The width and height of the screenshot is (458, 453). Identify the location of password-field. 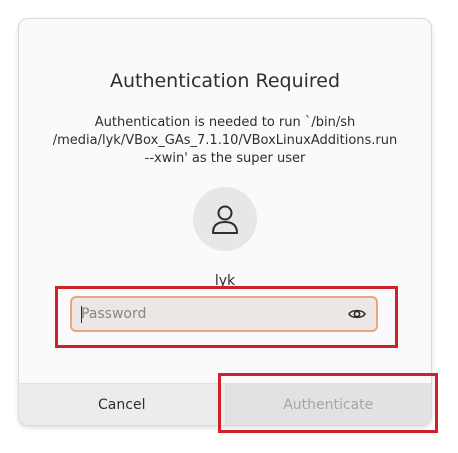
(224, 314).